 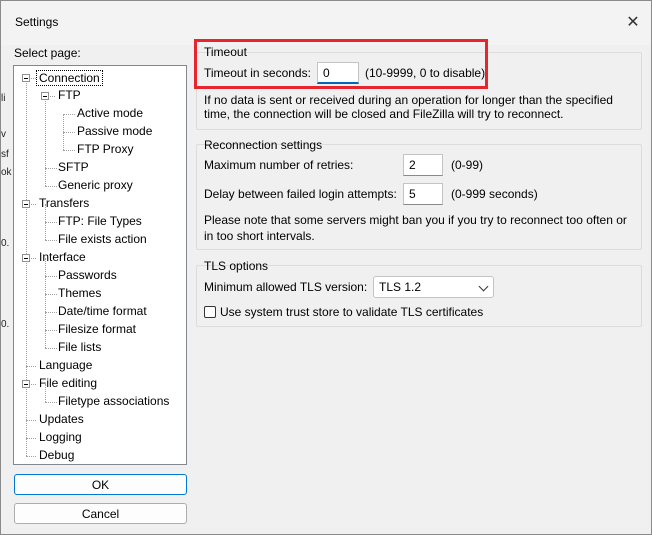 What do you see at coordinates (433, 287) in the screenshot?
I see `tls-version-select: TLS 1.2` at bounding box center [433, 287].